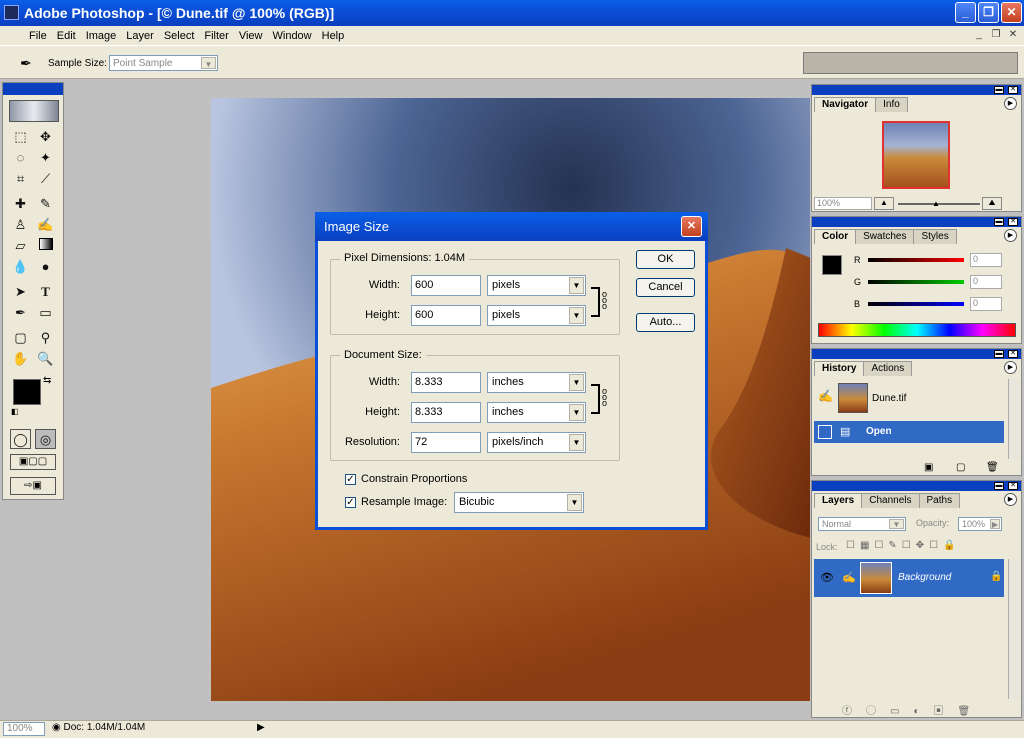 The width and height of the screenshot is (1024, 738). I want to click on history-scrollbar, so click(1014, 419).